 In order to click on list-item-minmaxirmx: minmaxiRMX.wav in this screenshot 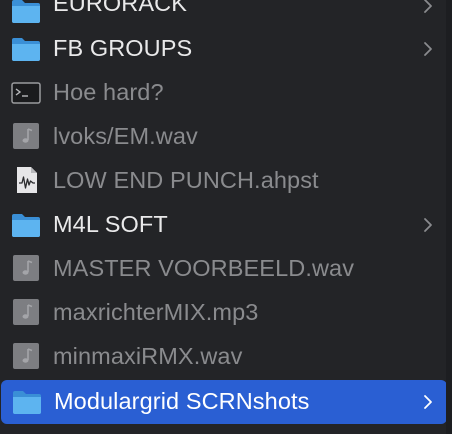, I will do `click(223, 357)`.